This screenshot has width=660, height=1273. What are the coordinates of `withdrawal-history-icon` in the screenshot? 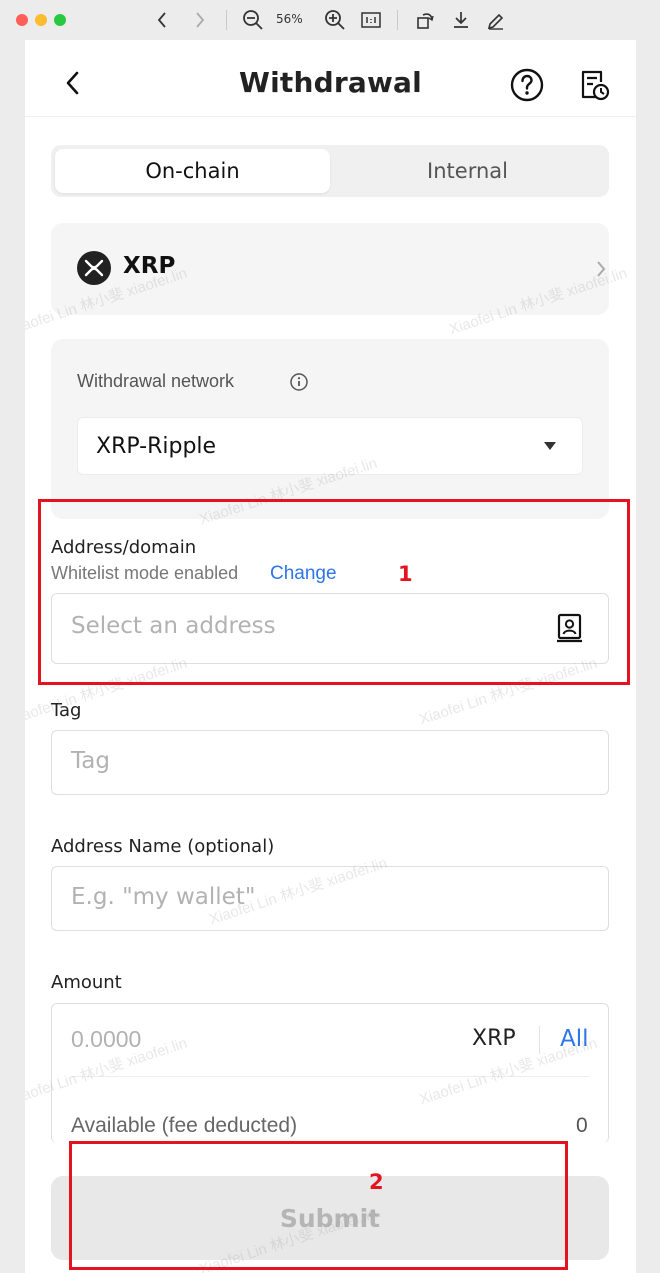 It's located at (594, 85).